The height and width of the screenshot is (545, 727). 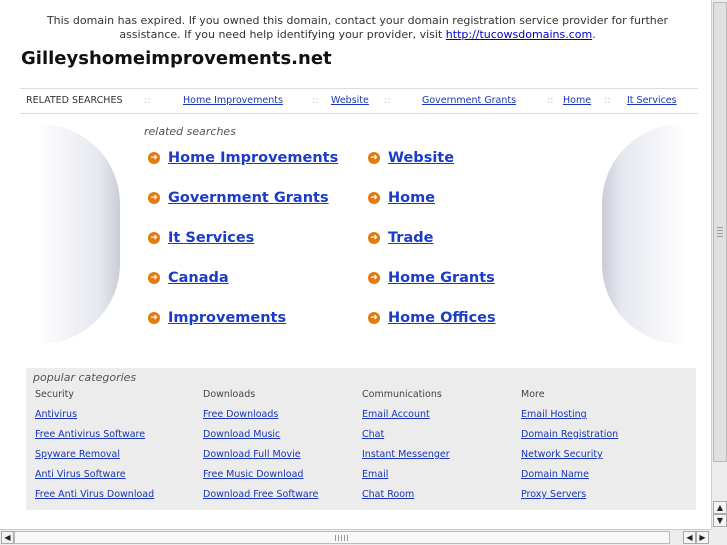 What do you see at coordinates (90, 434) in the screenshot?
I see `category-link: Free Antivirus Software` at bounding box center [90, 434].